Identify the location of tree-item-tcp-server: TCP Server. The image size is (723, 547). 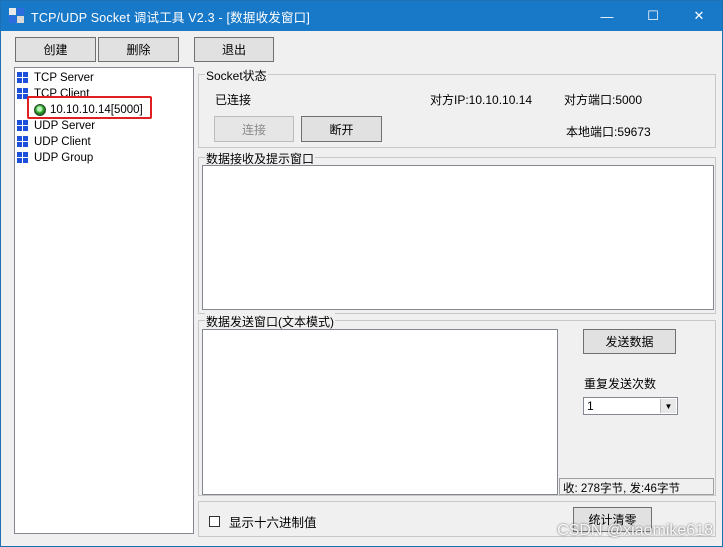
(55, 78).